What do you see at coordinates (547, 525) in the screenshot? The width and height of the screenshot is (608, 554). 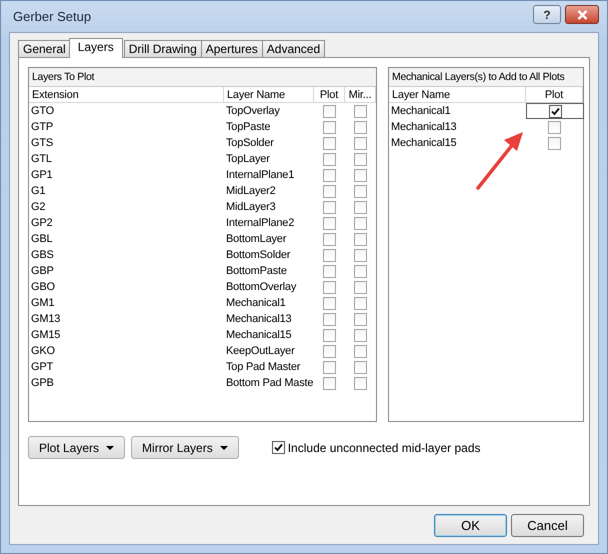 I see `dialog-button: Cancel` at bounding box center [547, 525].